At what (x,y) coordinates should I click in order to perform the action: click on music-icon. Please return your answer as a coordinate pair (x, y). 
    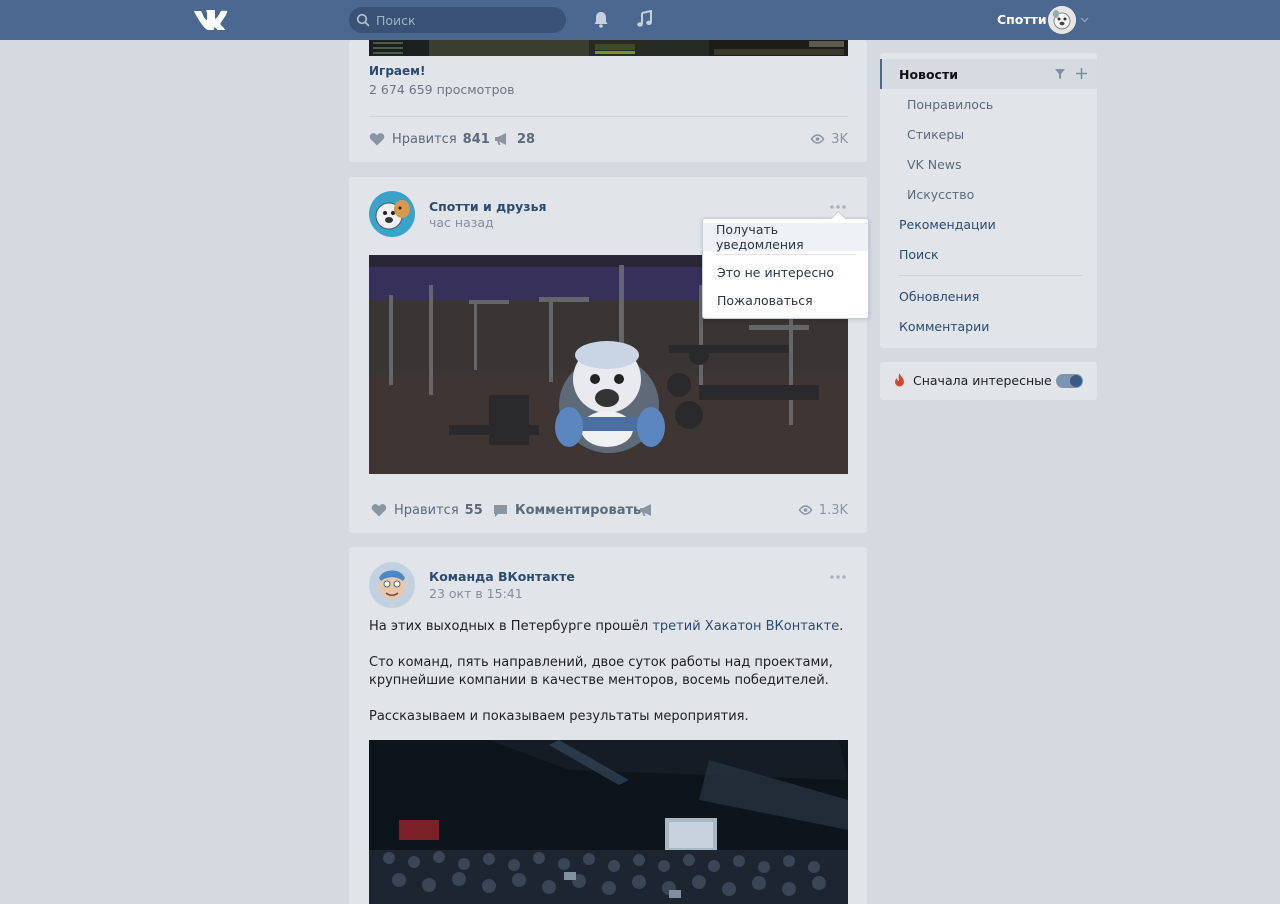
    Looking at the image, I should click on (645, 19).